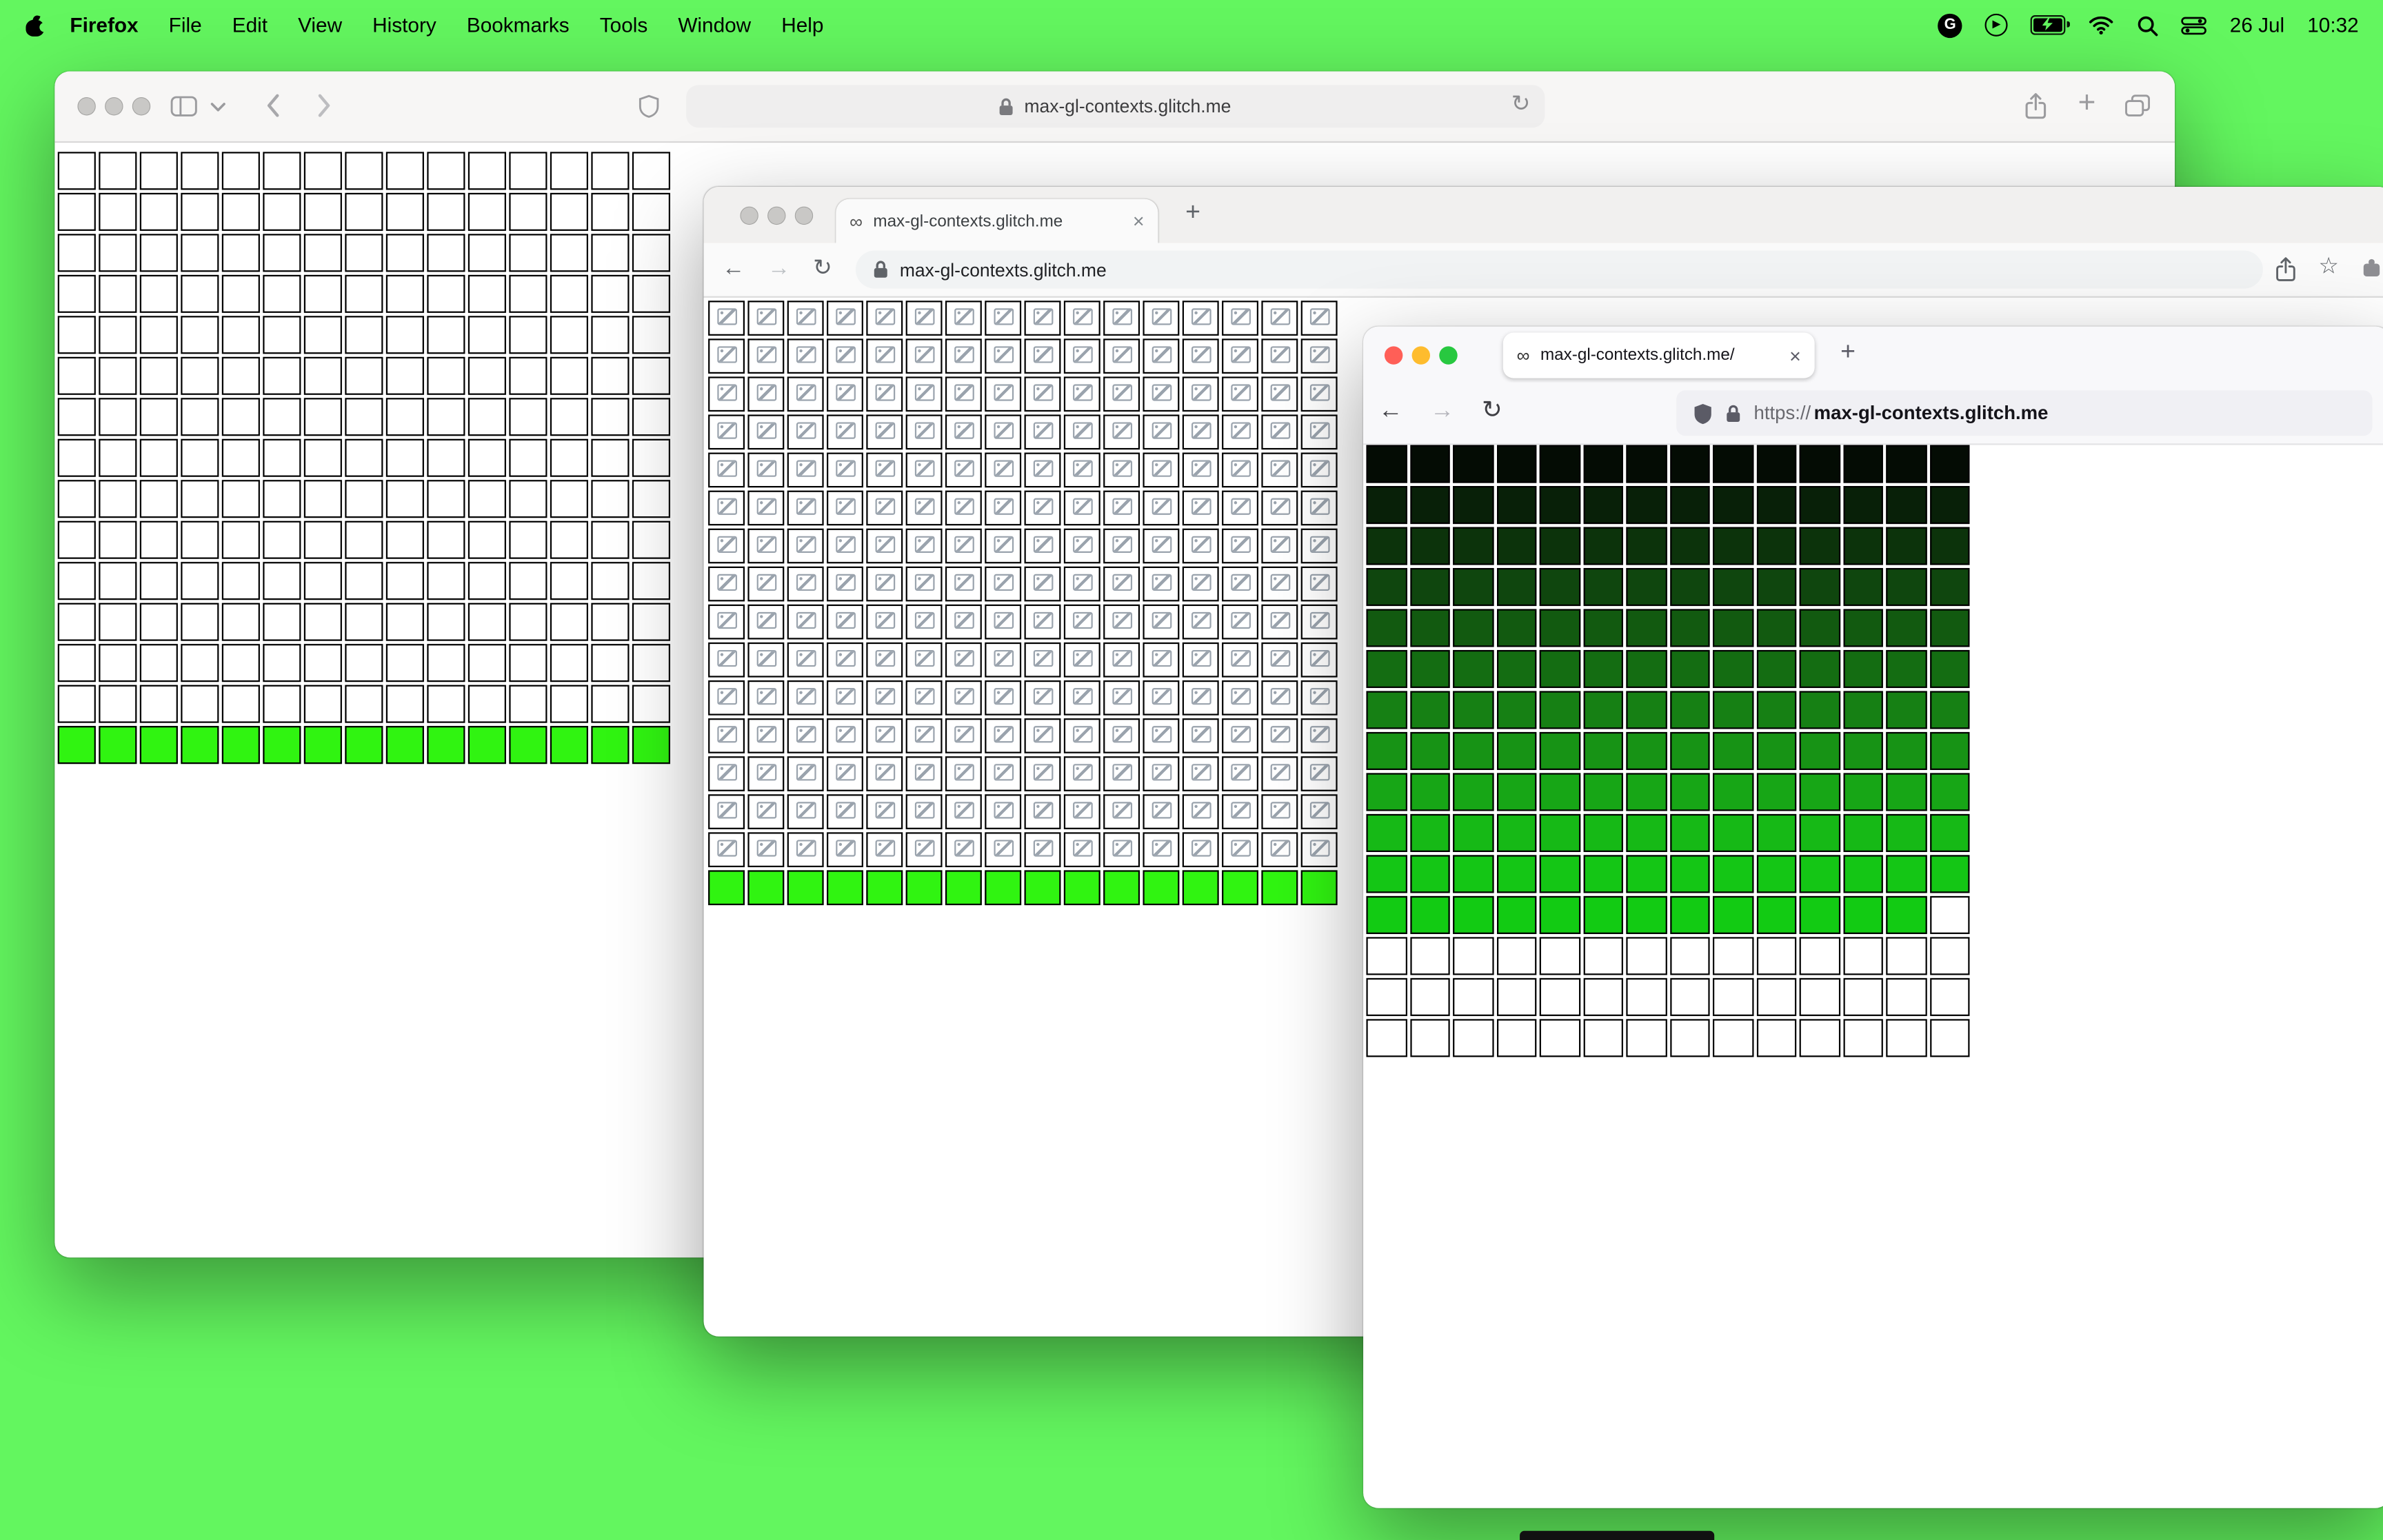 The height and width of the screenshot is (1540, 2383). What do you see at coordinates (1733, 413) in the screenshot?
I see `lock-icon` at bounding box center [1733, 413].